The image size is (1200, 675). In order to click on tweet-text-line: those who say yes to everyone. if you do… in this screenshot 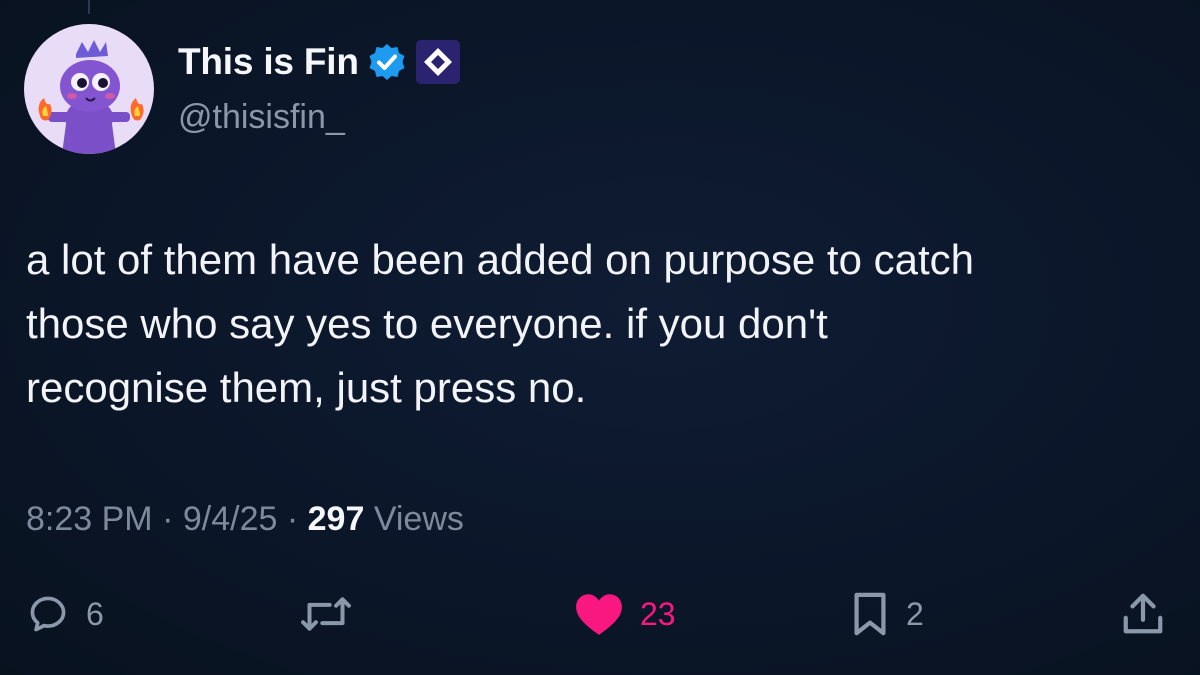, I will do `click(427, 323)`.